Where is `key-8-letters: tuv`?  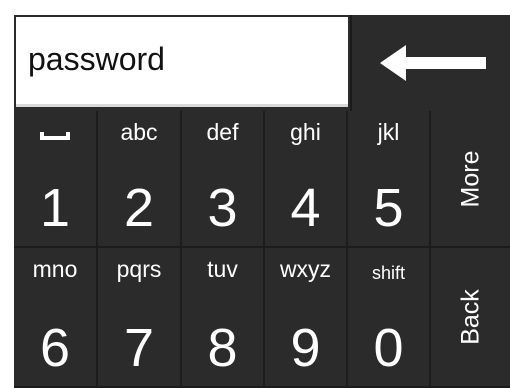 key-8-letters: tuv is located at coordinates (222, 269).